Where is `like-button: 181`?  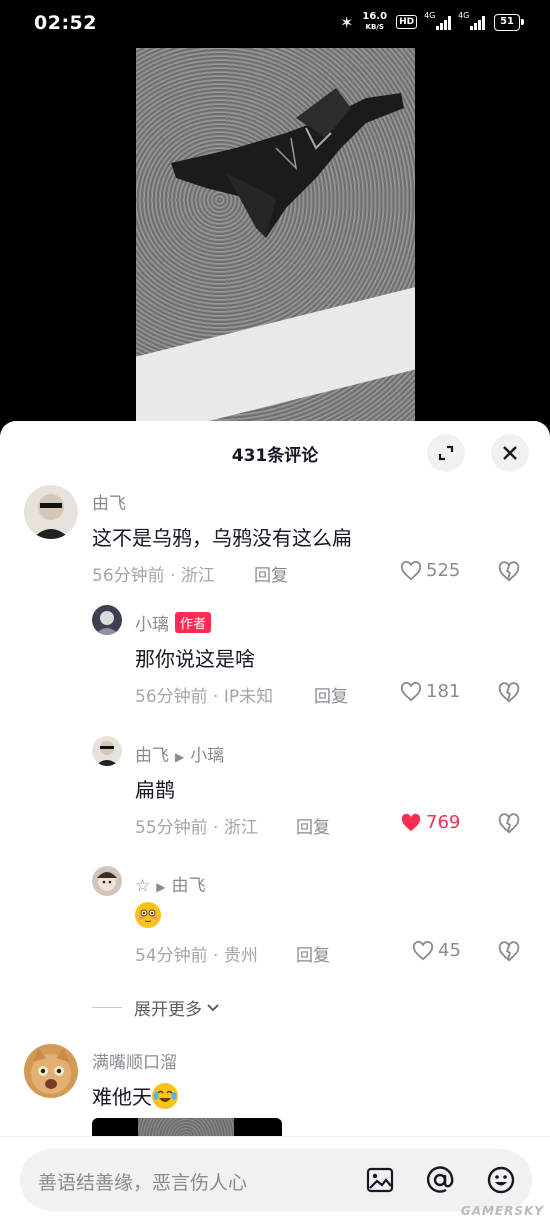 like-button: 181 is located at coordinates (430, 691).